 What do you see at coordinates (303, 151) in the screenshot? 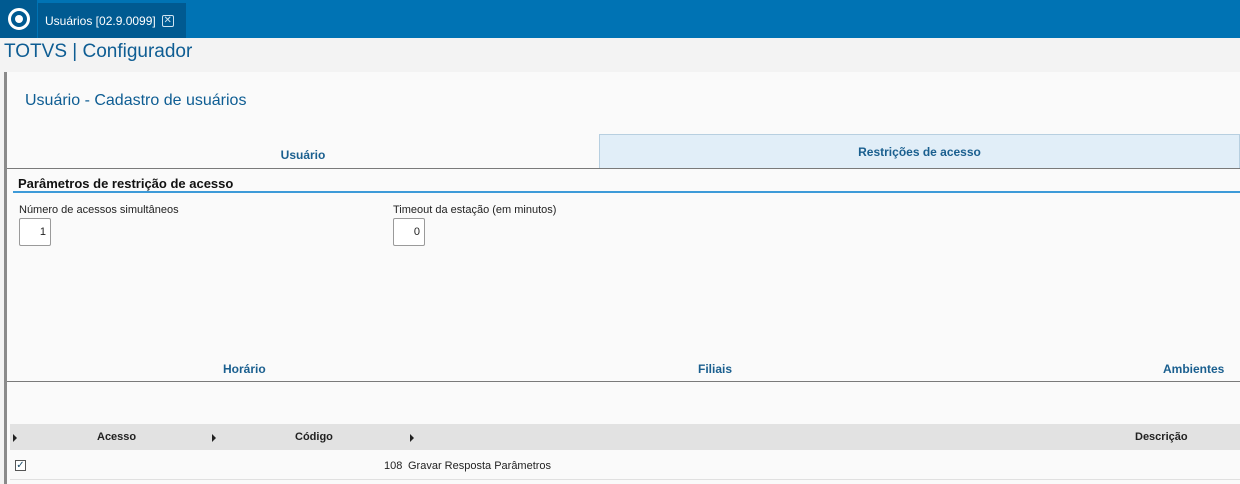
I see `tab-usuario: Usuário` at bounding box center [303, 151].